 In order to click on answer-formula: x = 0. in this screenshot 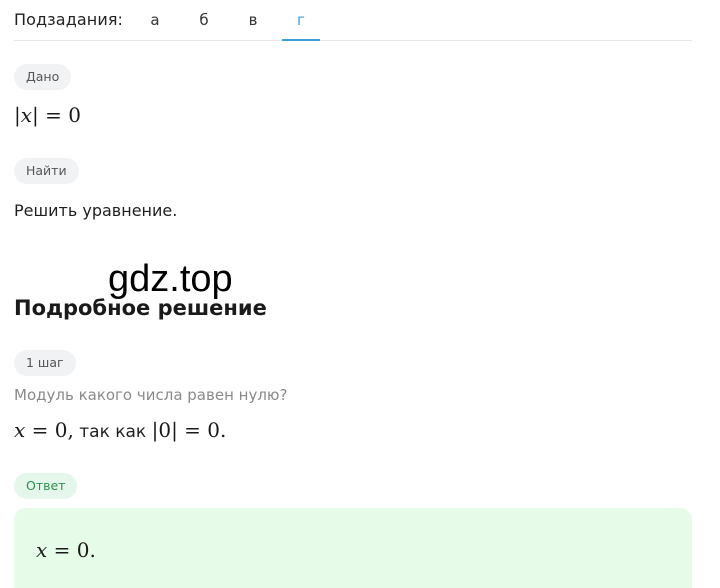, I will do `click(66, 550)`.